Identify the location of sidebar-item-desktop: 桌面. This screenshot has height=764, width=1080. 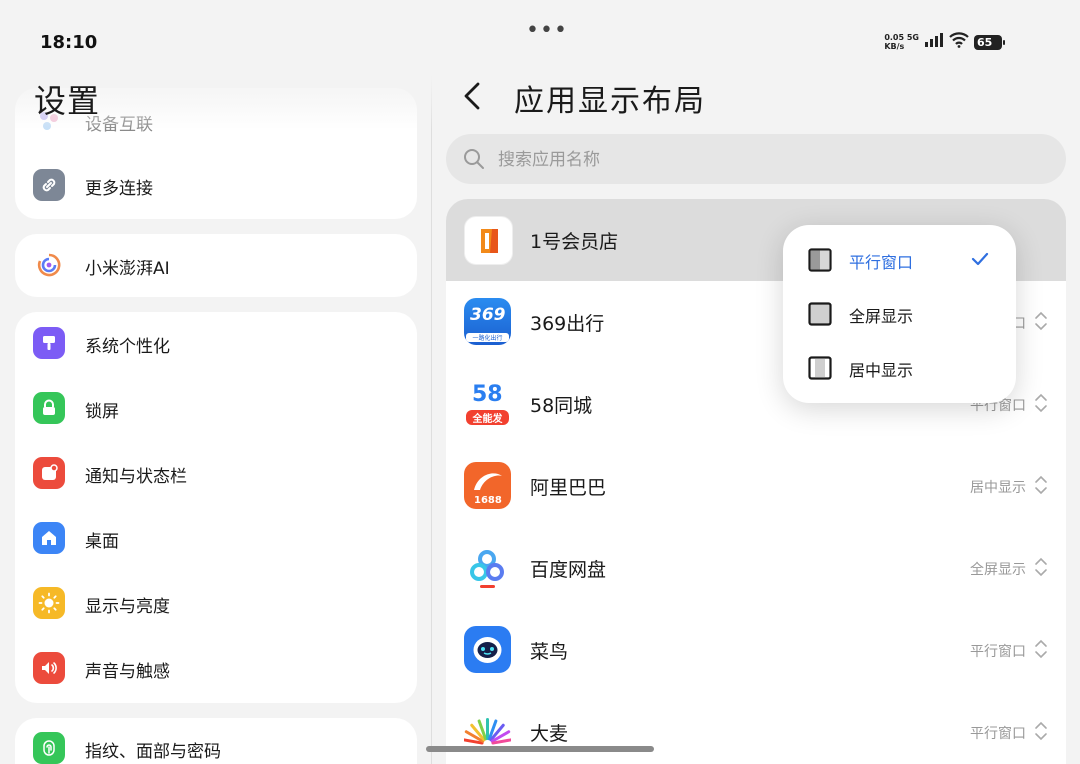
(216, 539).